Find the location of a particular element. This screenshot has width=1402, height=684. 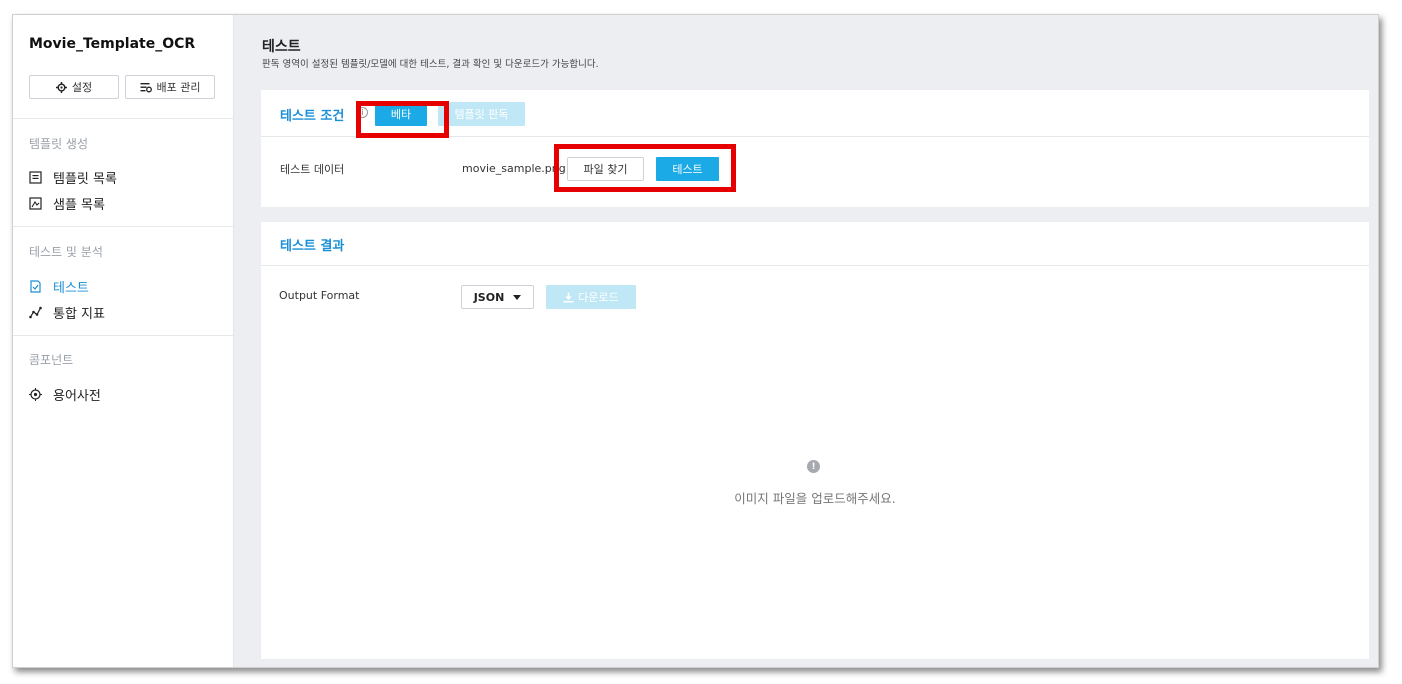

sidebar-item-label: 테스트 is located at coordinates (71, 288).